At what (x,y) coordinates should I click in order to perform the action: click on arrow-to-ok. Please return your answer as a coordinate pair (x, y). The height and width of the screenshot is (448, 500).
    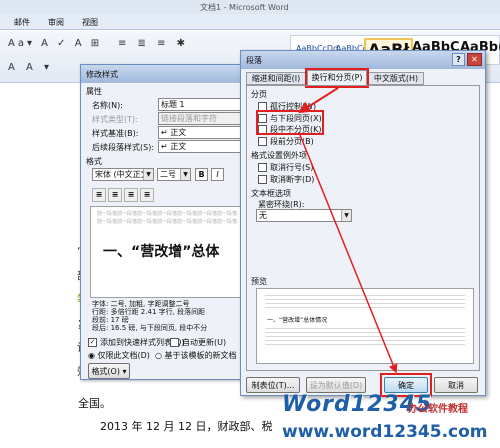
    Looking at the image, I should click on (348, 254).